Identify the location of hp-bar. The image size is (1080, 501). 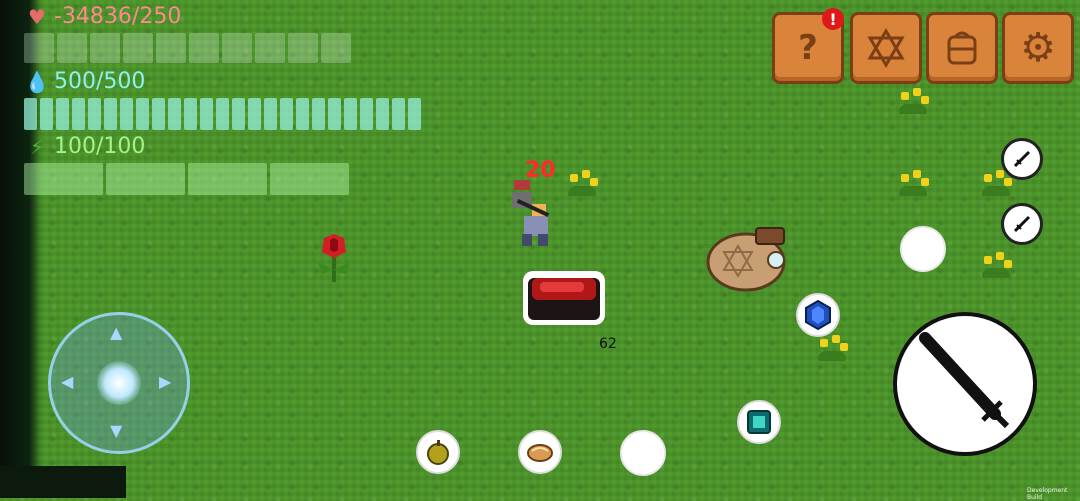
(187, 48).